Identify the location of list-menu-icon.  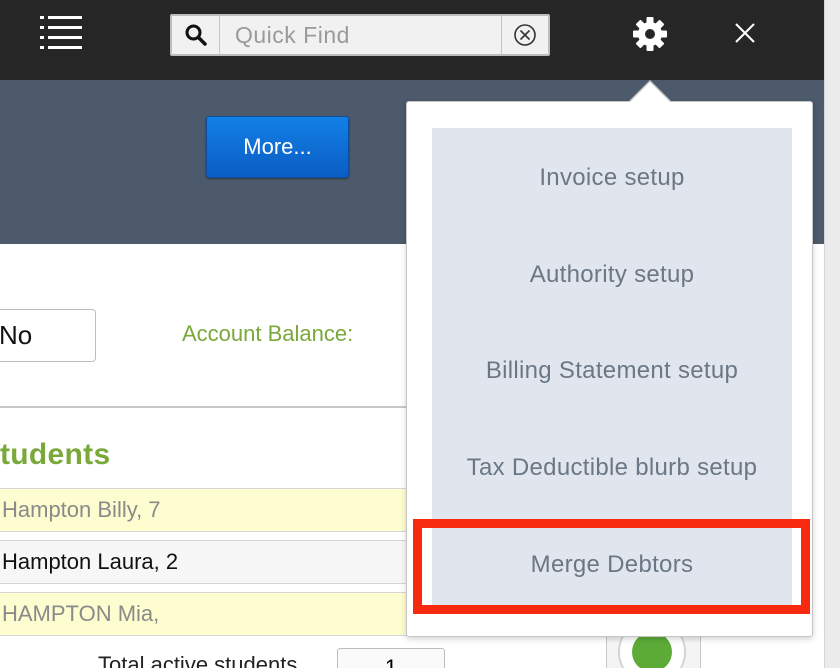
(61, 32).